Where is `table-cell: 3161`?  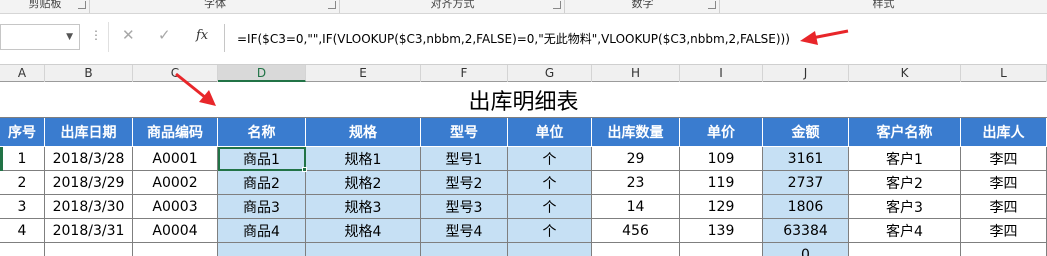
table-cell: 3161 is located at coordinates (806, 159).